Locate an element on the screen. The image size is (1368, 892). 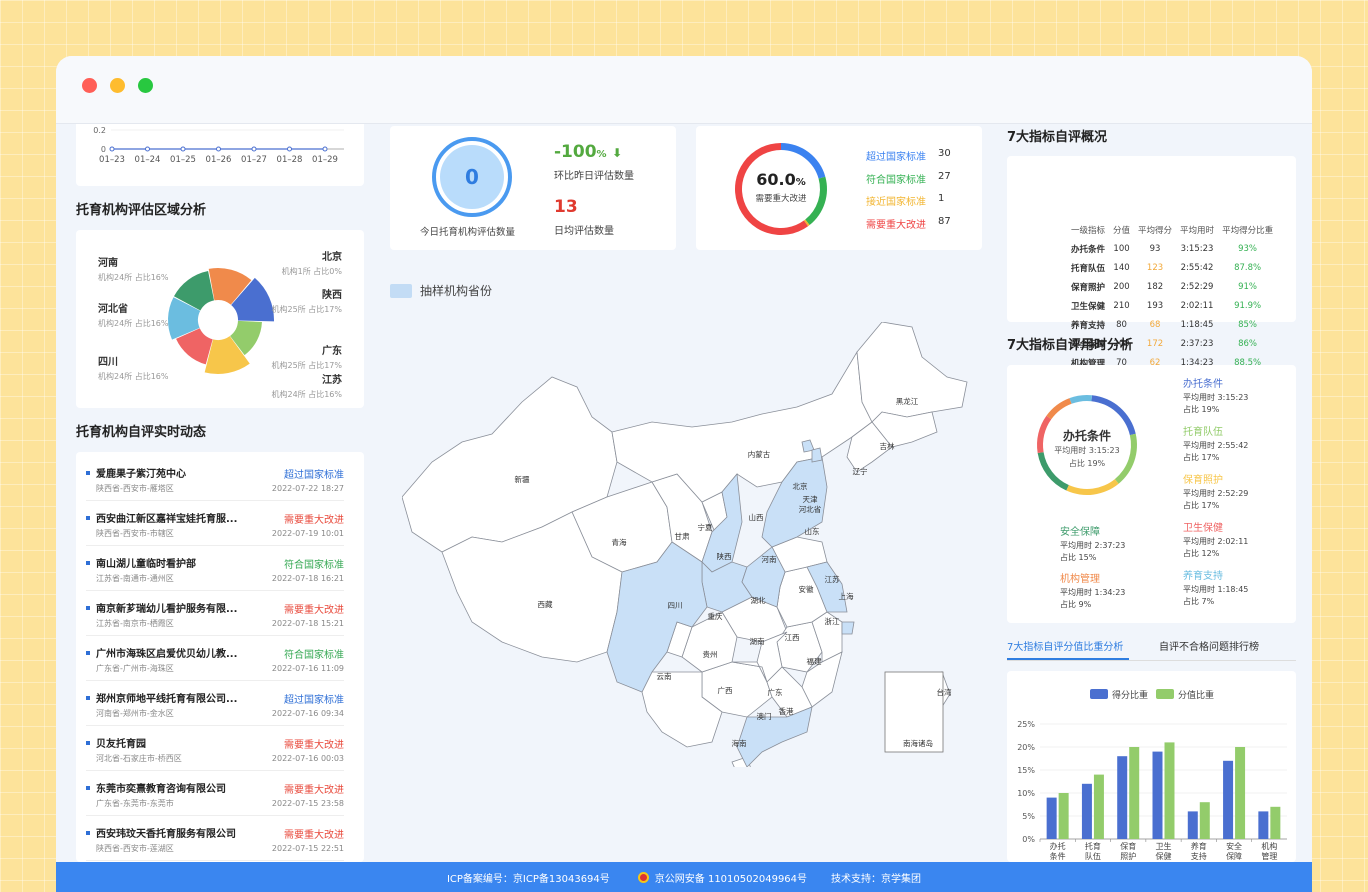
region-name: 北京 is located at coordinates (332, 257).